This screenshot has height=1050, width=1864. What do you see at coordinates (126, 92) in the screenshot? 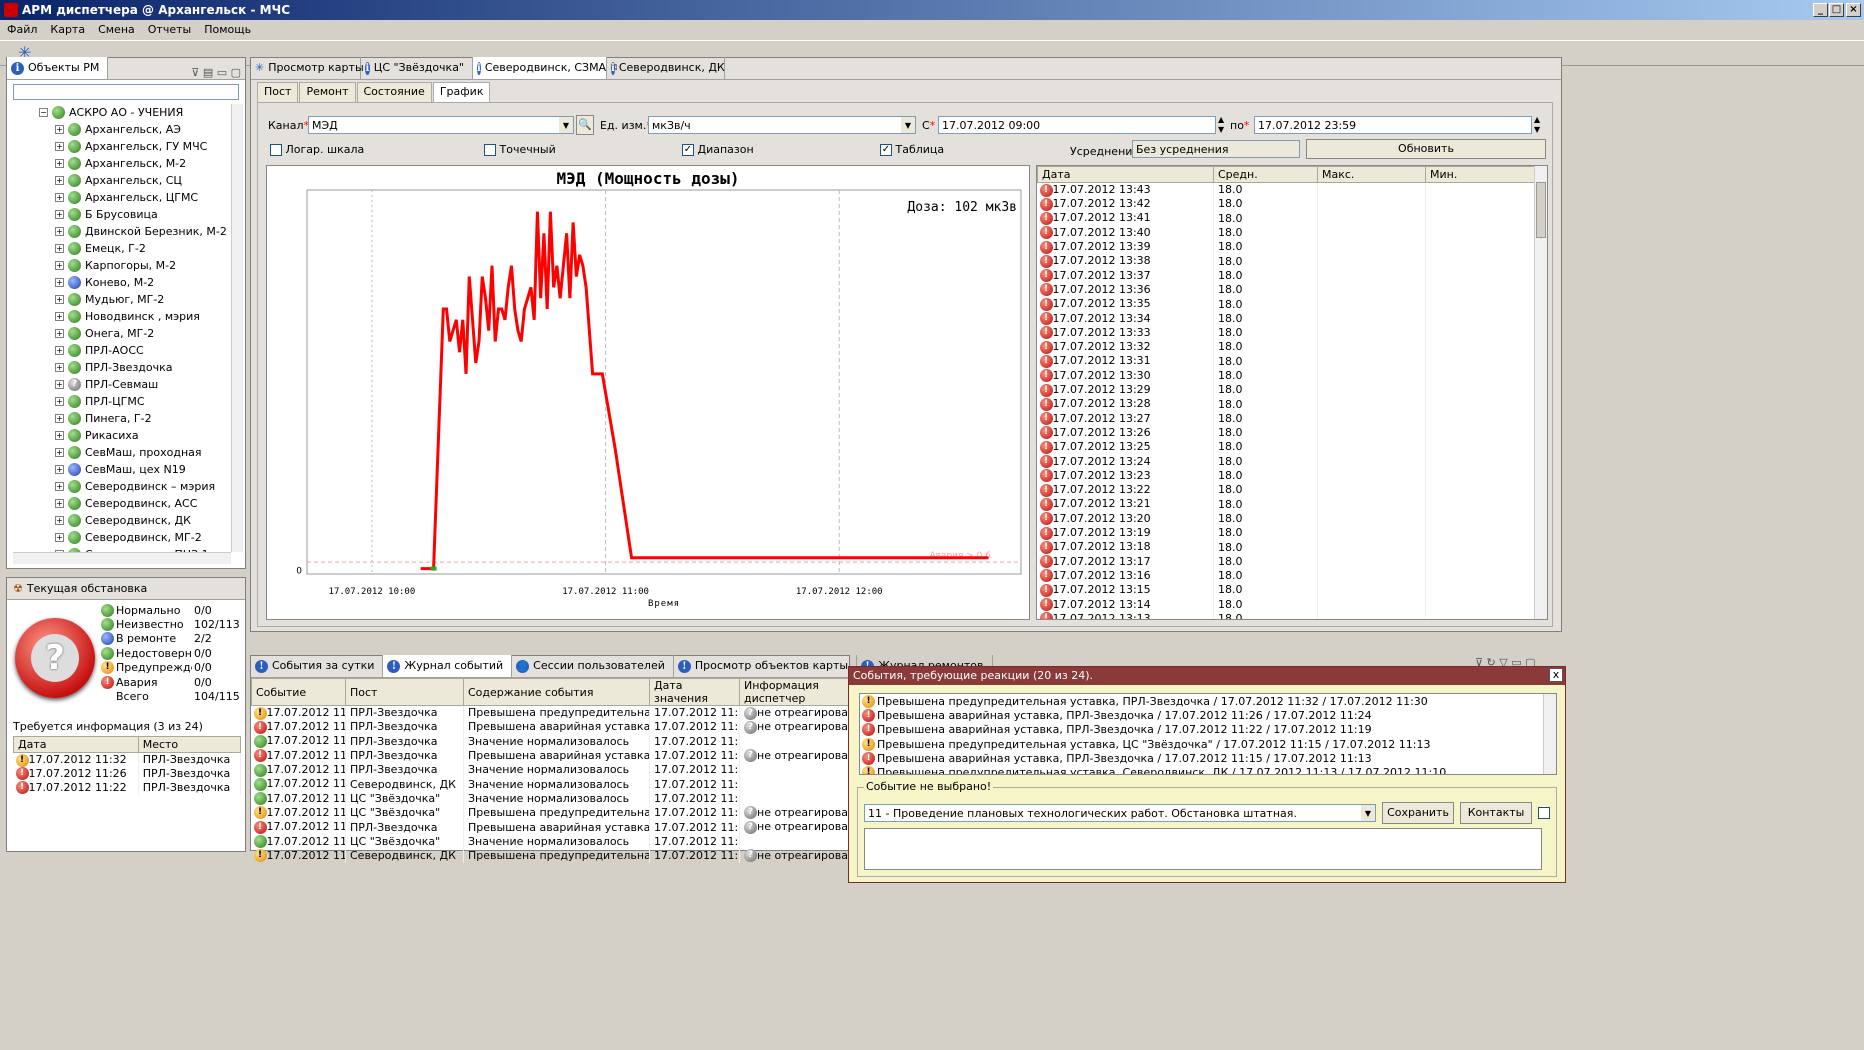
I see `objects-filter-input` at bounding box center [126, 92].